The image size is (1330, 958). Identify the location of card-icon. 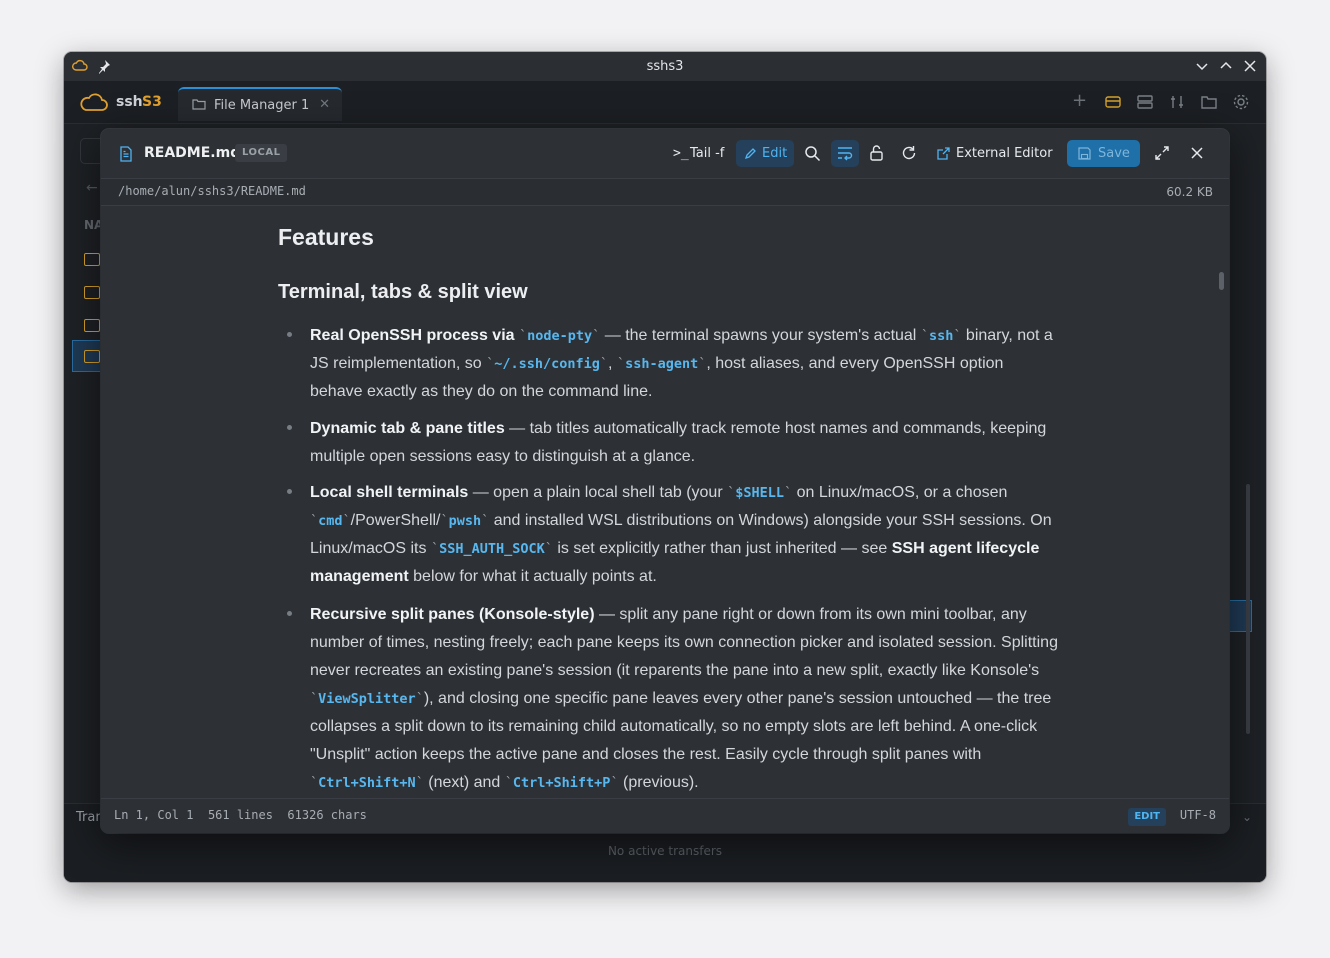
(1113, 102).